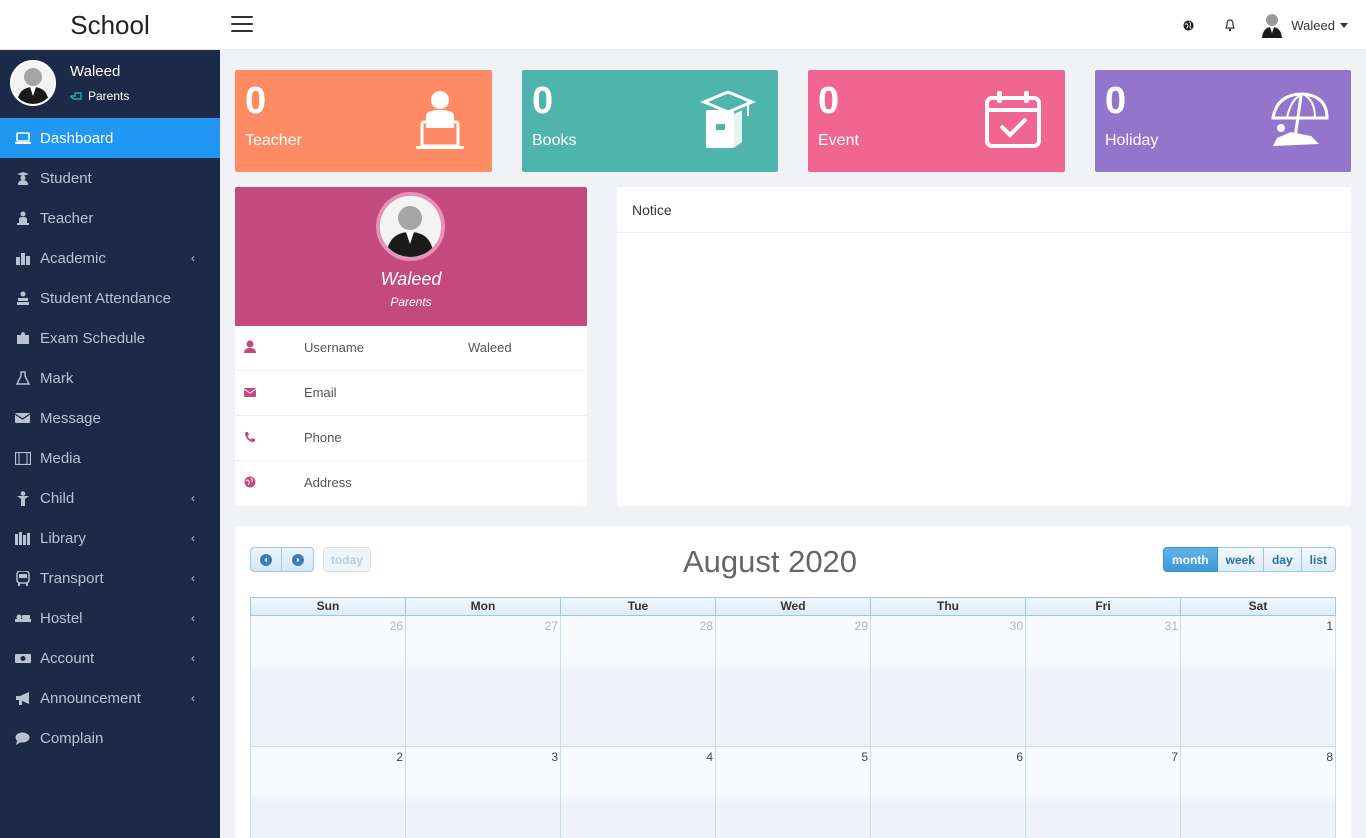 Image resolution: width=1366 pixels, height=838 pixels. Describe the element at coordinates (22, 338) in the screenshot. I see `puzzle-icon` at that location.